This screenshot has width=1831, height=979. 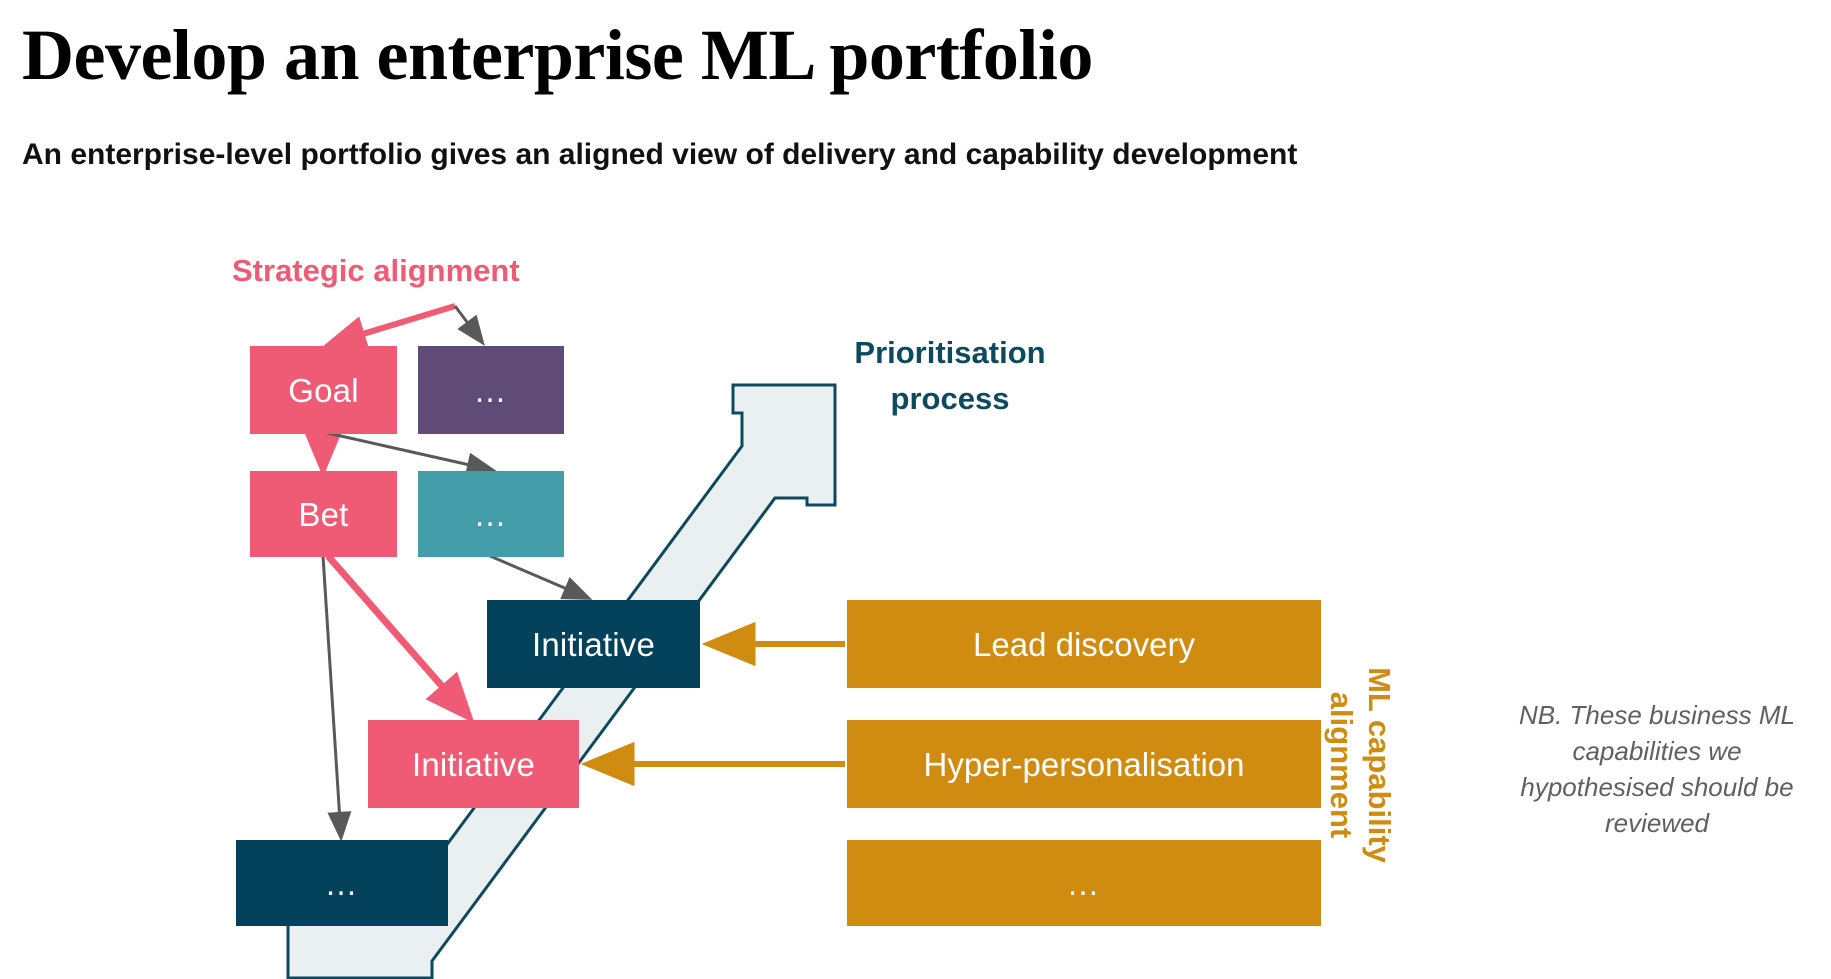 I want to click on node-goal: Goal, so click(x=323, y=390).